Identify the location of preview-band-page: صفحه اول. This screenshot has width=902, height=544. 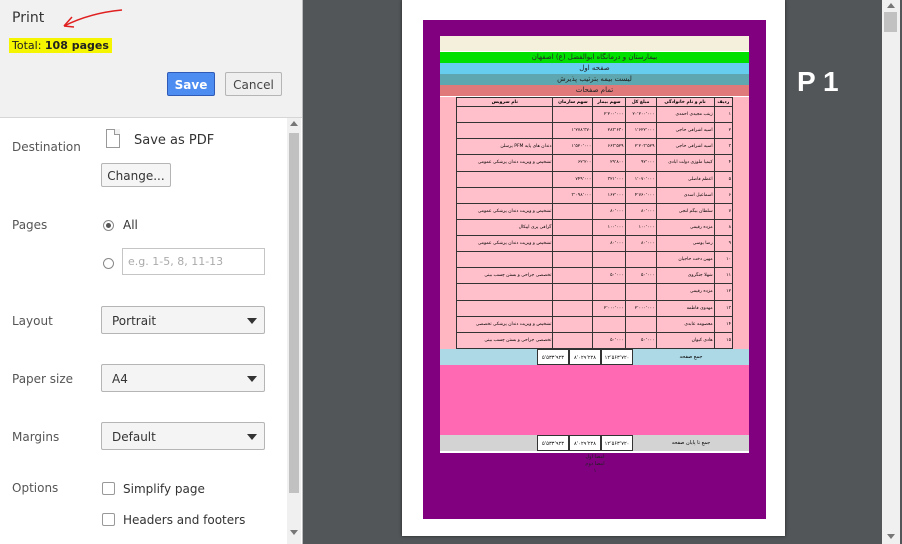
(594, 68).